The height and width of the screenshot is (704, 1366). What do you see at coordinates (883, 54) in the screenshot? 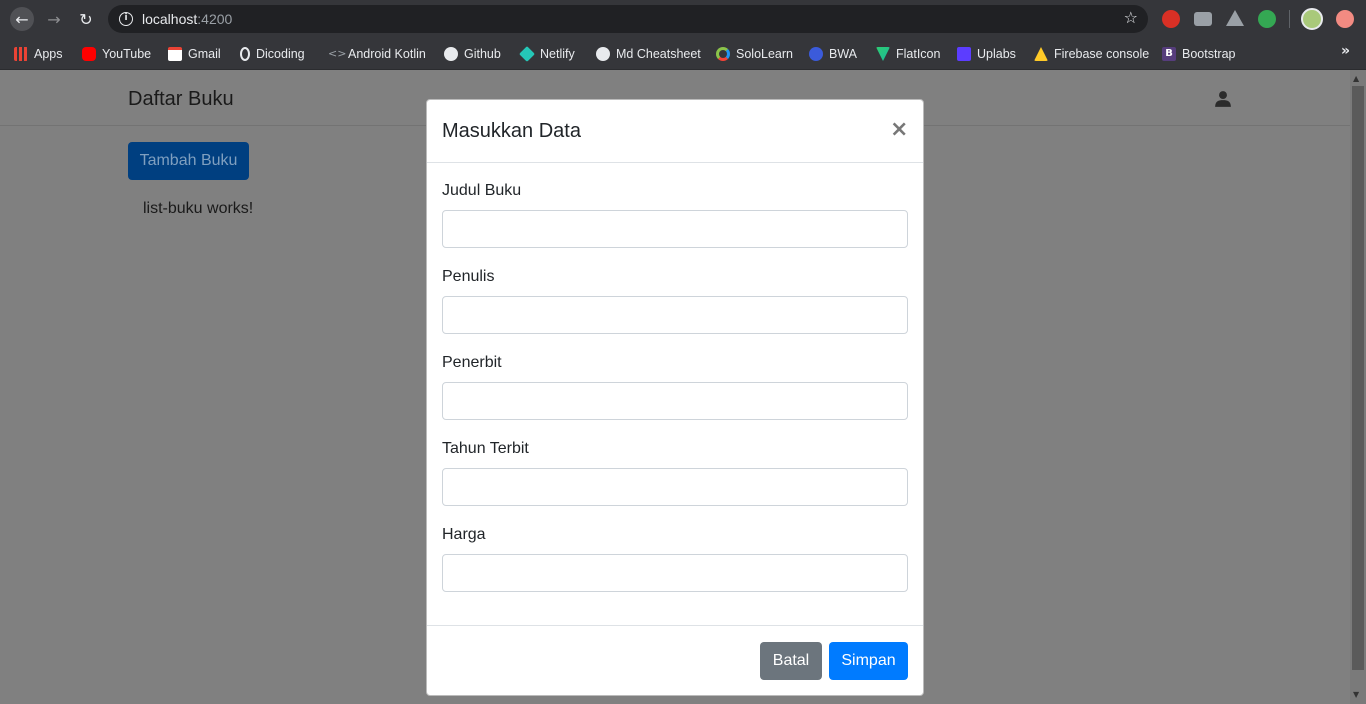
I see `flaticon-icon` at bounding box center [883, 54].